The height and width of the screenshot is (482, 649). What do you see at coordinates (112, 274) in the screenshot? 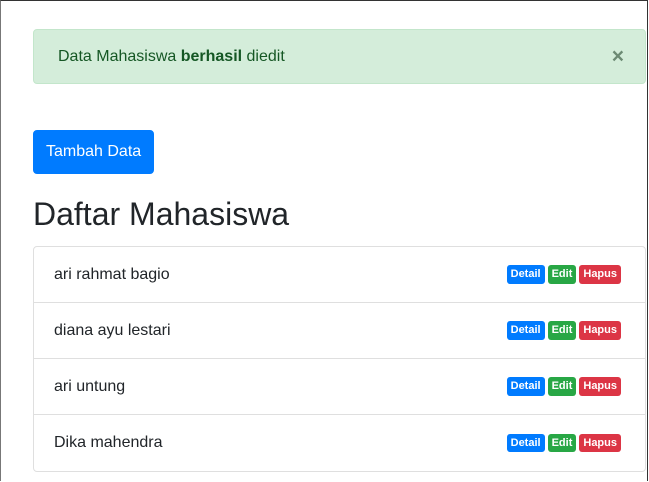
I see `mahasiswa-name: ari rahmat bagio` at bounding box center [112, 274].